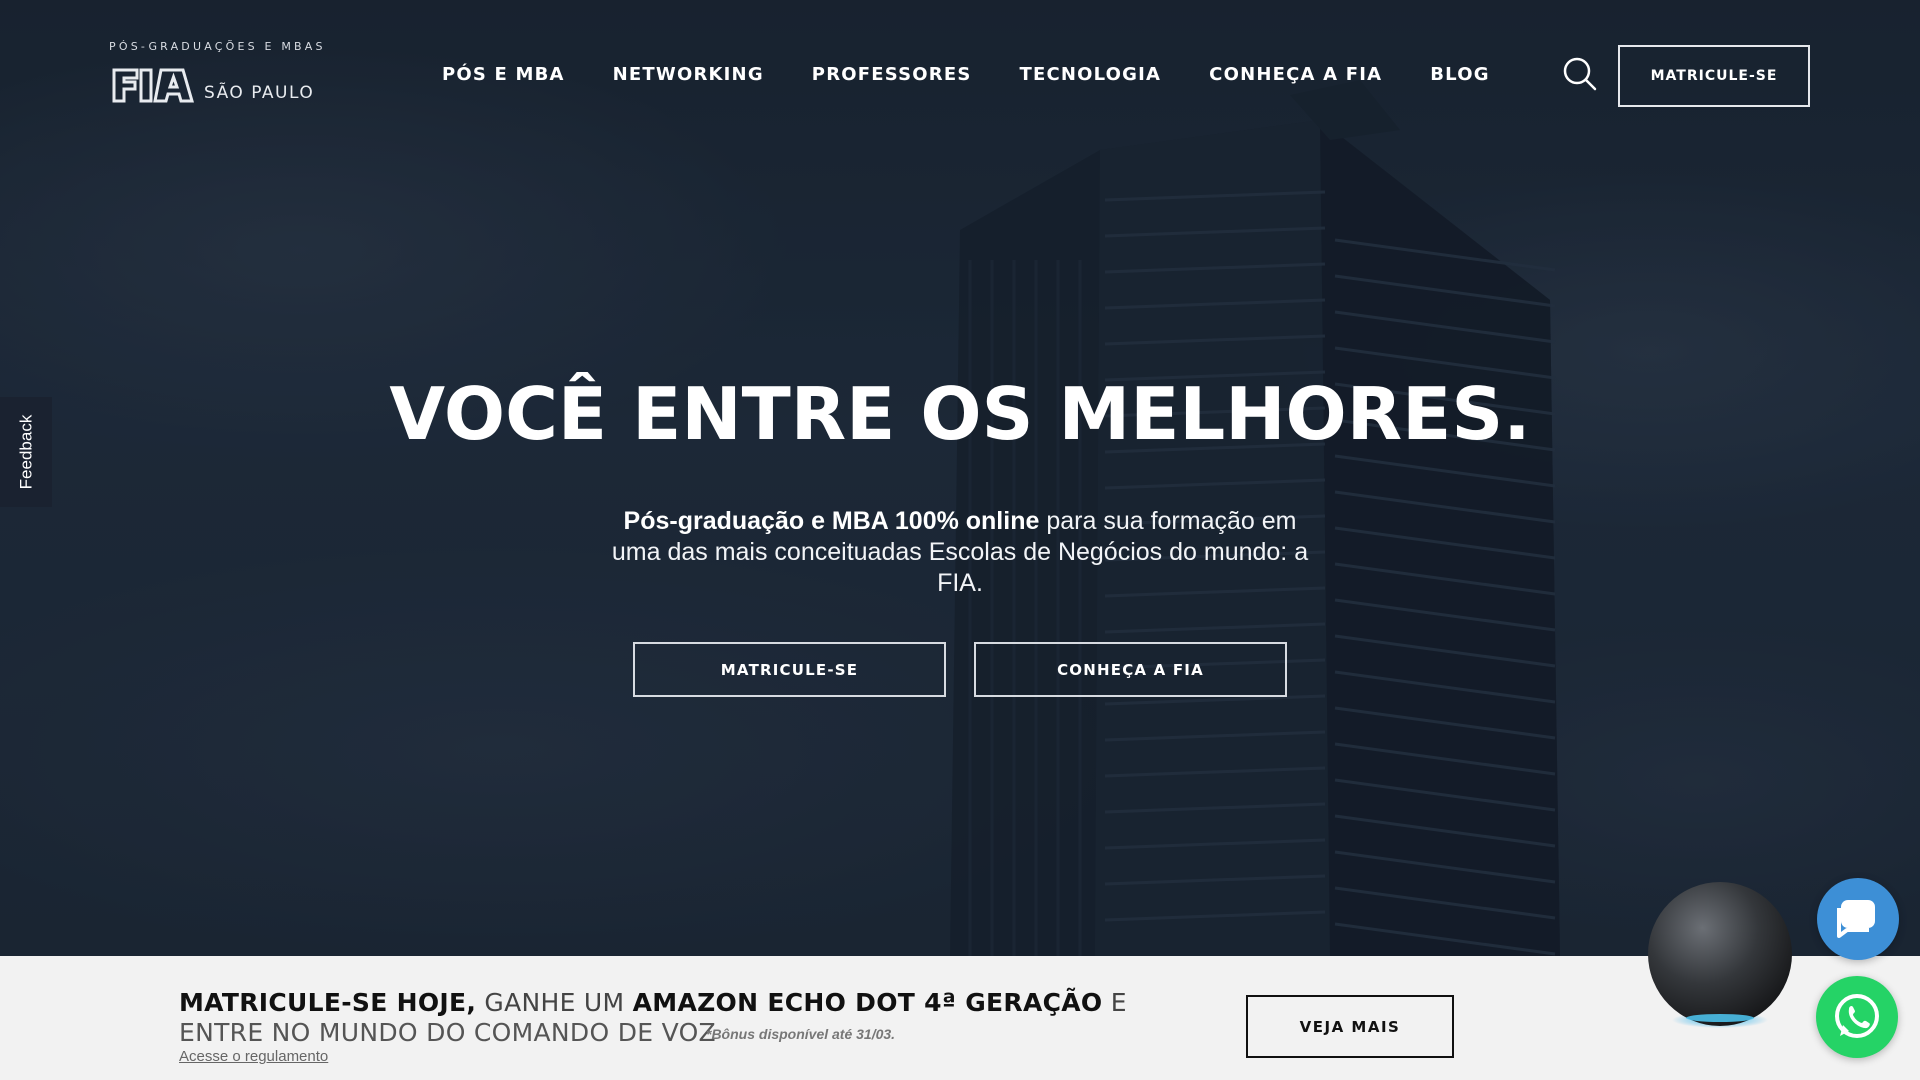 The width and height of the screenshot is (1920, 1080). I want to click on chat-icon, so click(1856, 919).